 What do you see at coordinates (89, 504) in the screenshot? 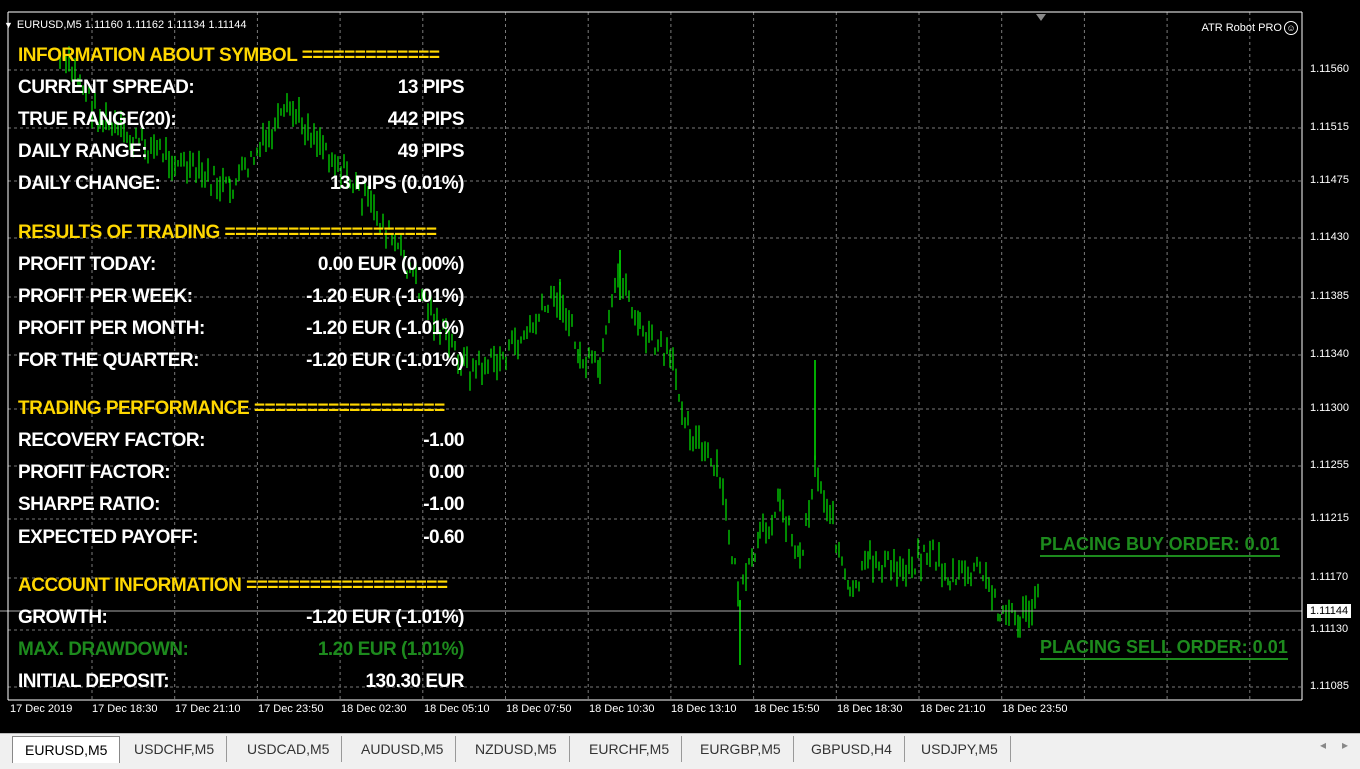
I see `row-label: SHARPE RATIO:` at bounding box center [89, 504].